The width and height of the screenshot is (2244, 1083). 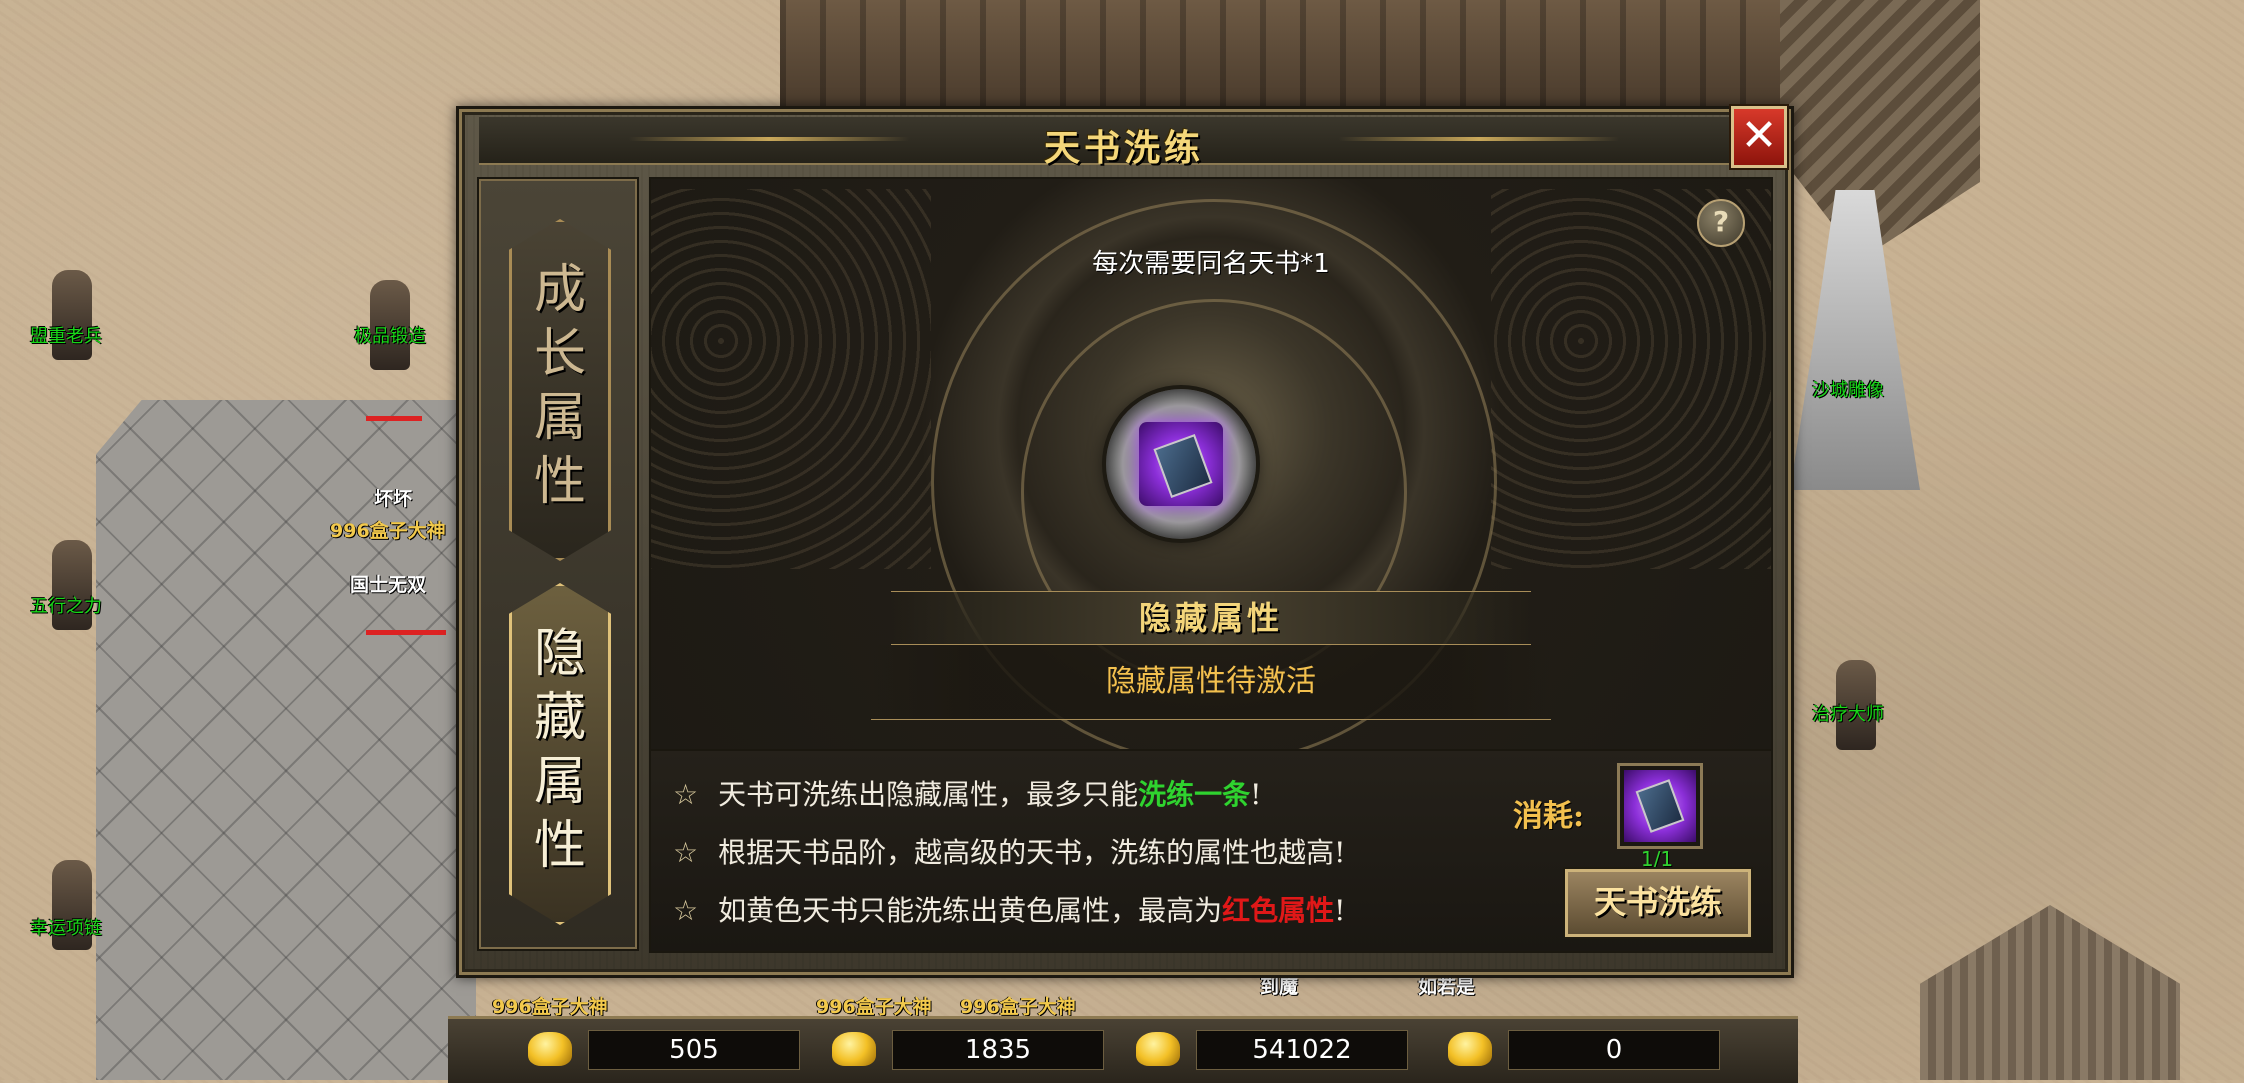 What do you see at coordinates (66, 335) in the screenshot?
I see `npc-name: 盟重老兵` at bounding box center [66, 335].